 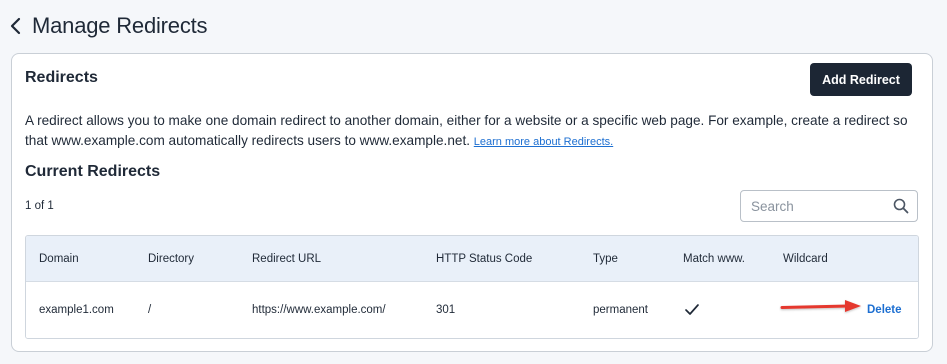 I want to click on delete-link: Delete, so click(x=884, y=310).